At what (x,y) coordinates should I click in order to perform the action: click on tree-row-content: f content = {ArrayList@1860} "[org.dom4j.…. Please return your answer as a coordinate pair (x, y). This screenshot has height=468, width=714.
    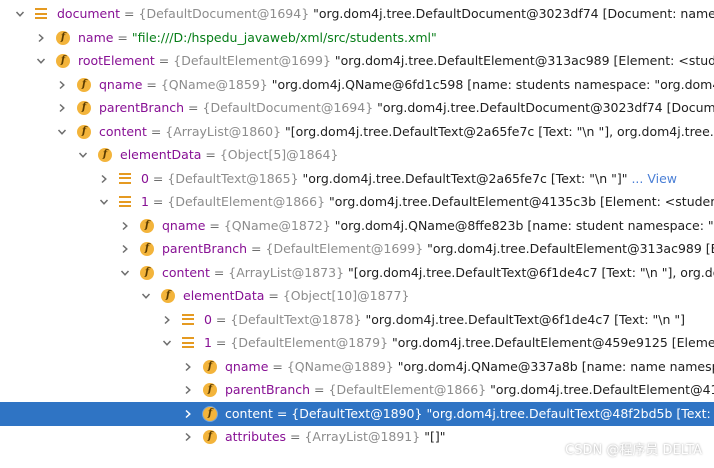
    Looking at the image, I should click on (357, 132).